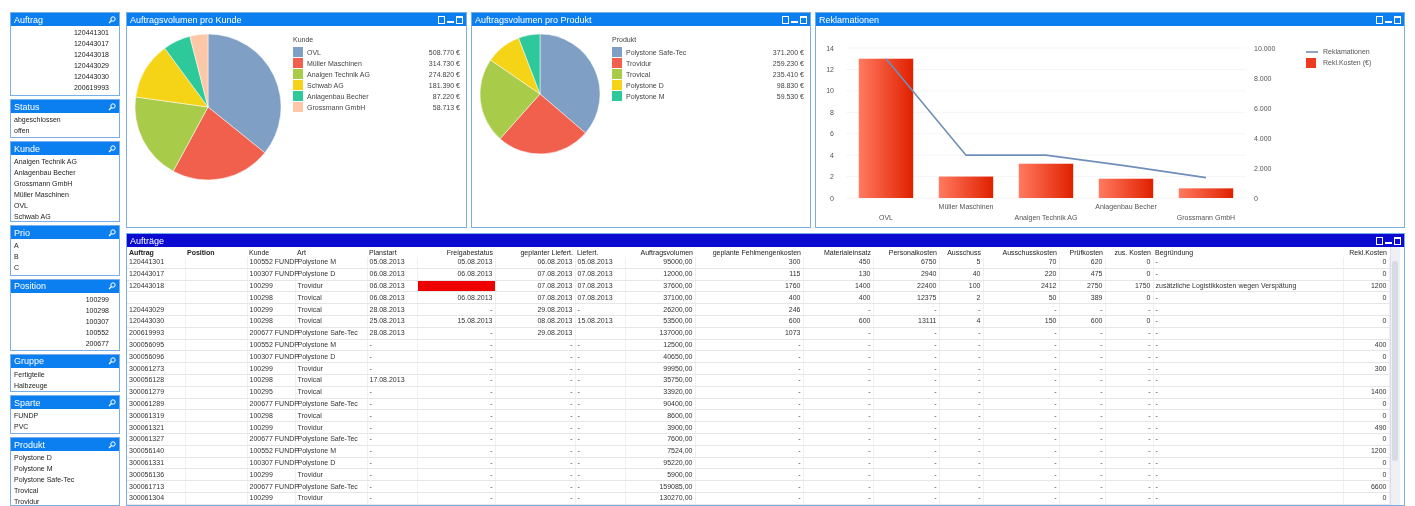  Describe the element at coordinates (29, 19) in the screenshot. I see `list-box-title: Auftrag` at that location.